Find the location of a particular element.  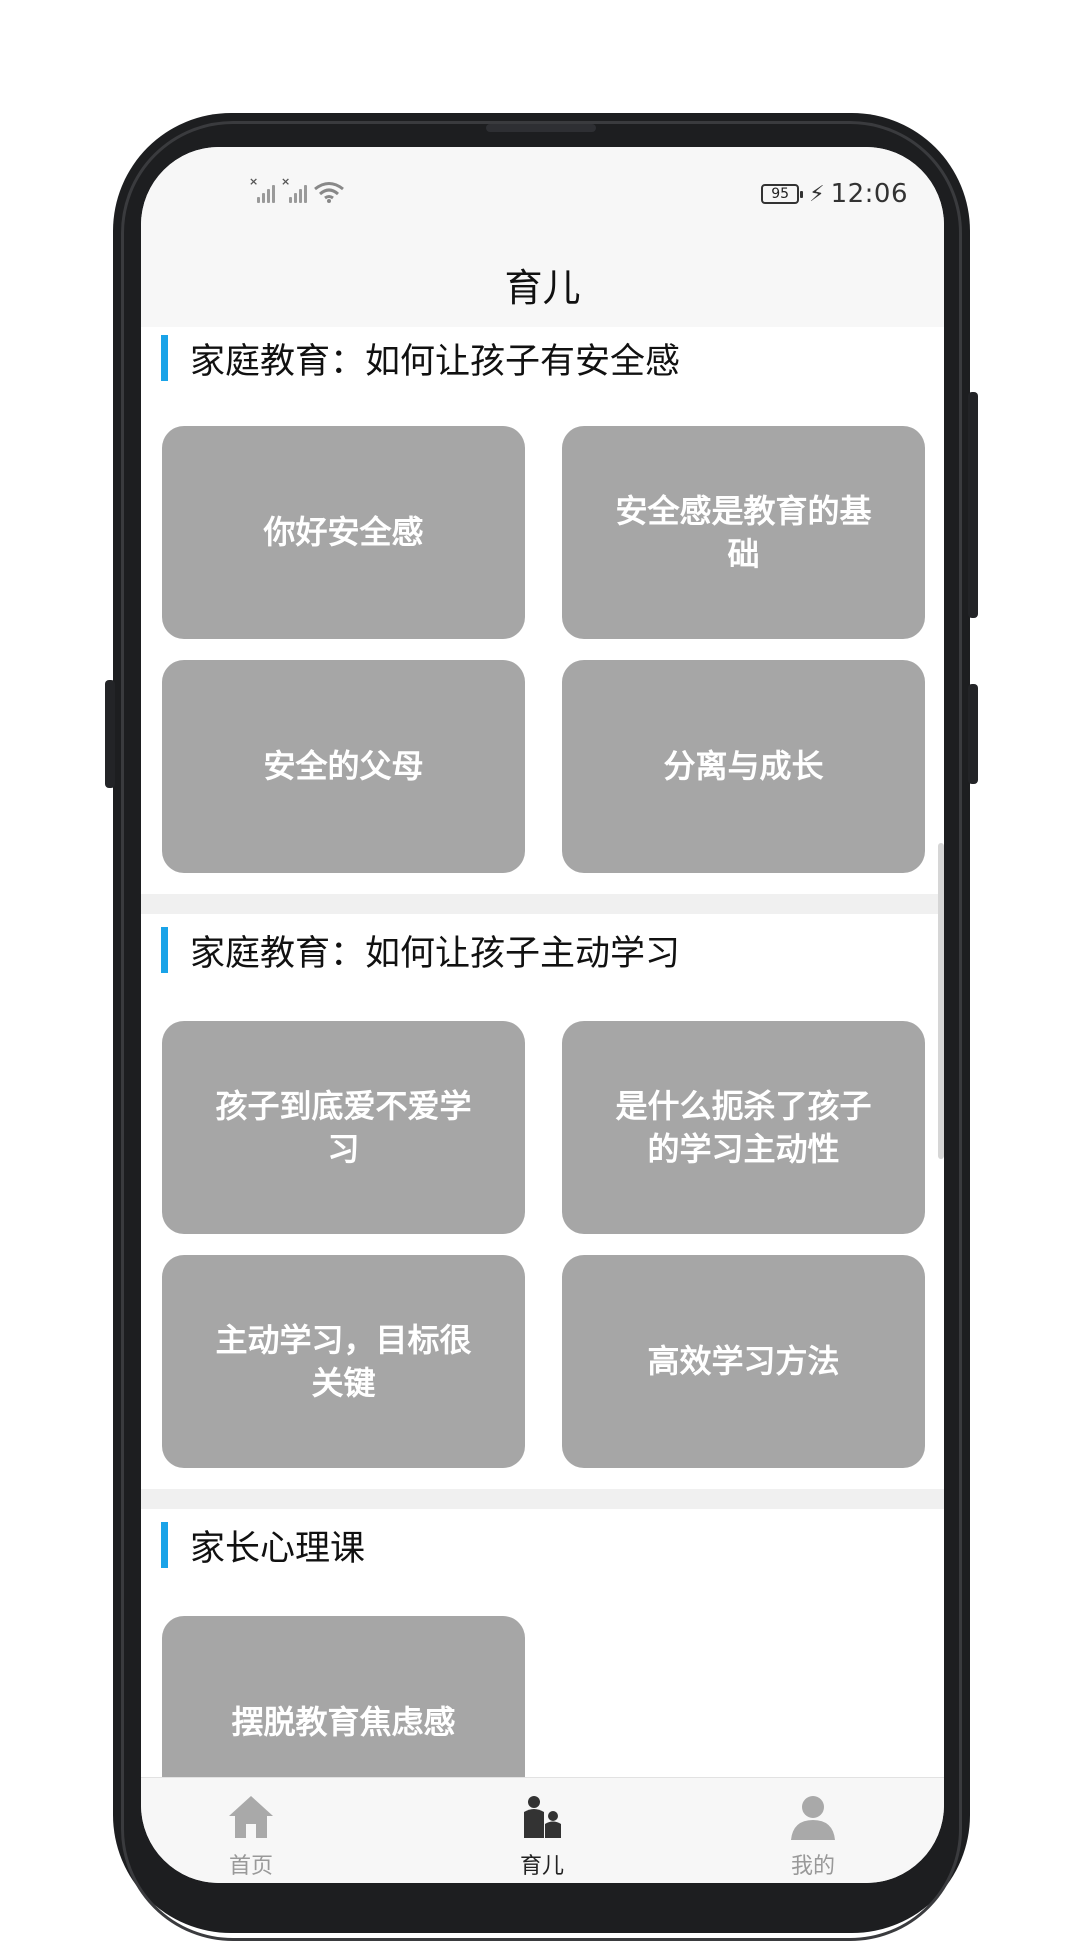

status-icons-left: × × is located at coordinates (297, 189).